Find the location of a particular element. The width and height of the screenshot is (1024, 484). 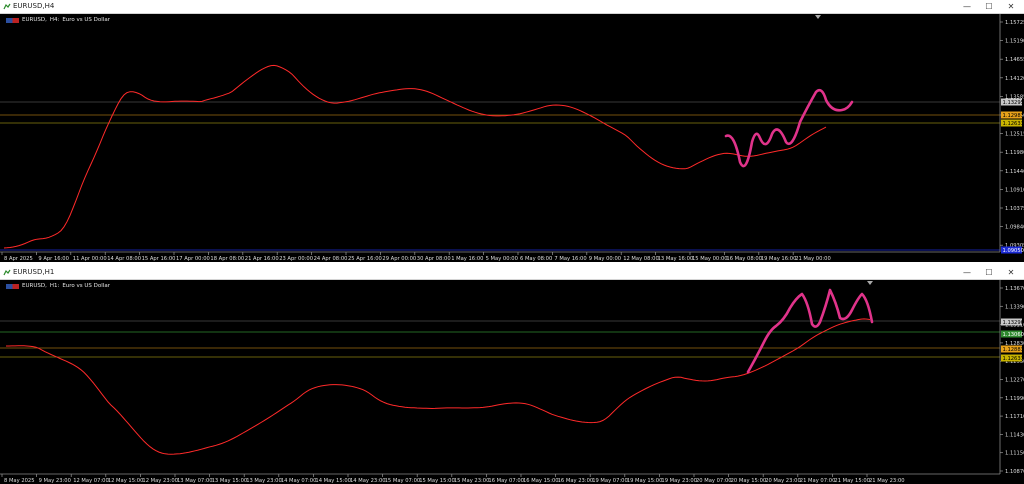

time-axis-label: 16 May 15:00 is located at coordinates (541, 481).